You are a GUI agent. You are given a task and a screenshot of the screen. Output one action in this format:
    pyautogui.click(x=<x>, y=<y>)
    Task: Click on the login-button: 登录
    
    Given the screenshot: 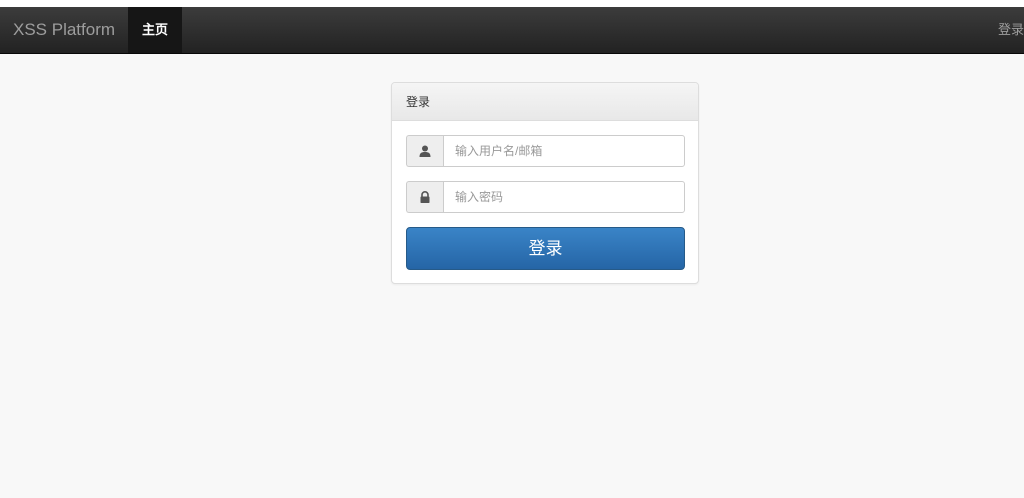 What is the action you would take?
    pyautogui.click(x=545, y=248)
    